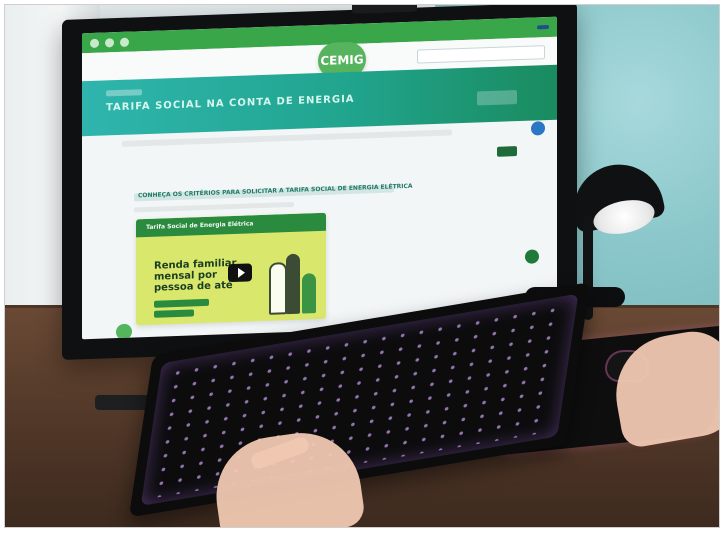 The height and width of the screenshot is (534, 722). Describe the element at coordinates (532, 256) in the screenshot. I see `scroll-to-top-icon` at that location.